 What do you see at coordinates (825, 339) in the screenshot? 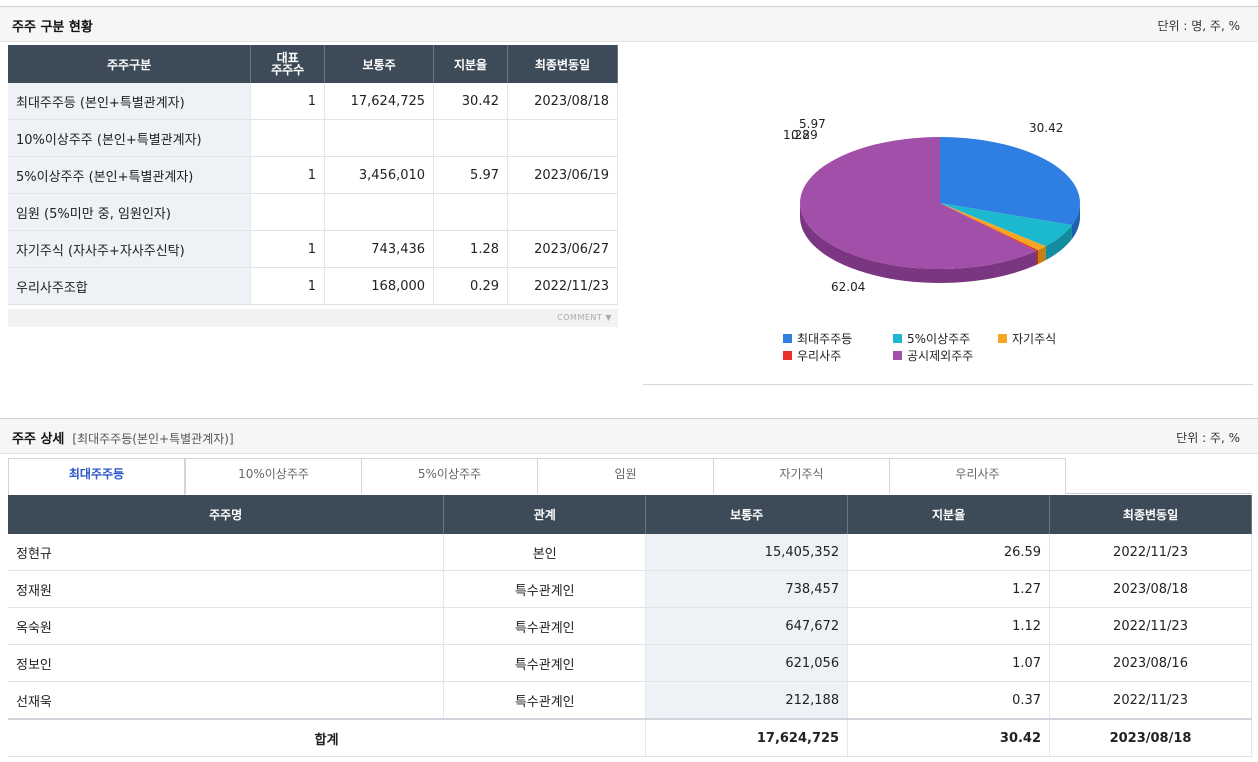
I see `legend-label: 최대주주등` at bounding box center [825, 339].